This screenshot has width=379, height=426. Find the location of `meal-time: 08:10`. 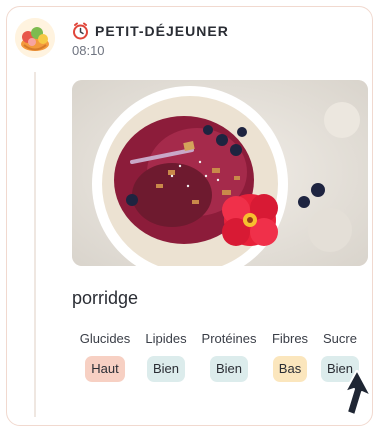

meal-time: 08:10 is located at coordinates (88, 50).